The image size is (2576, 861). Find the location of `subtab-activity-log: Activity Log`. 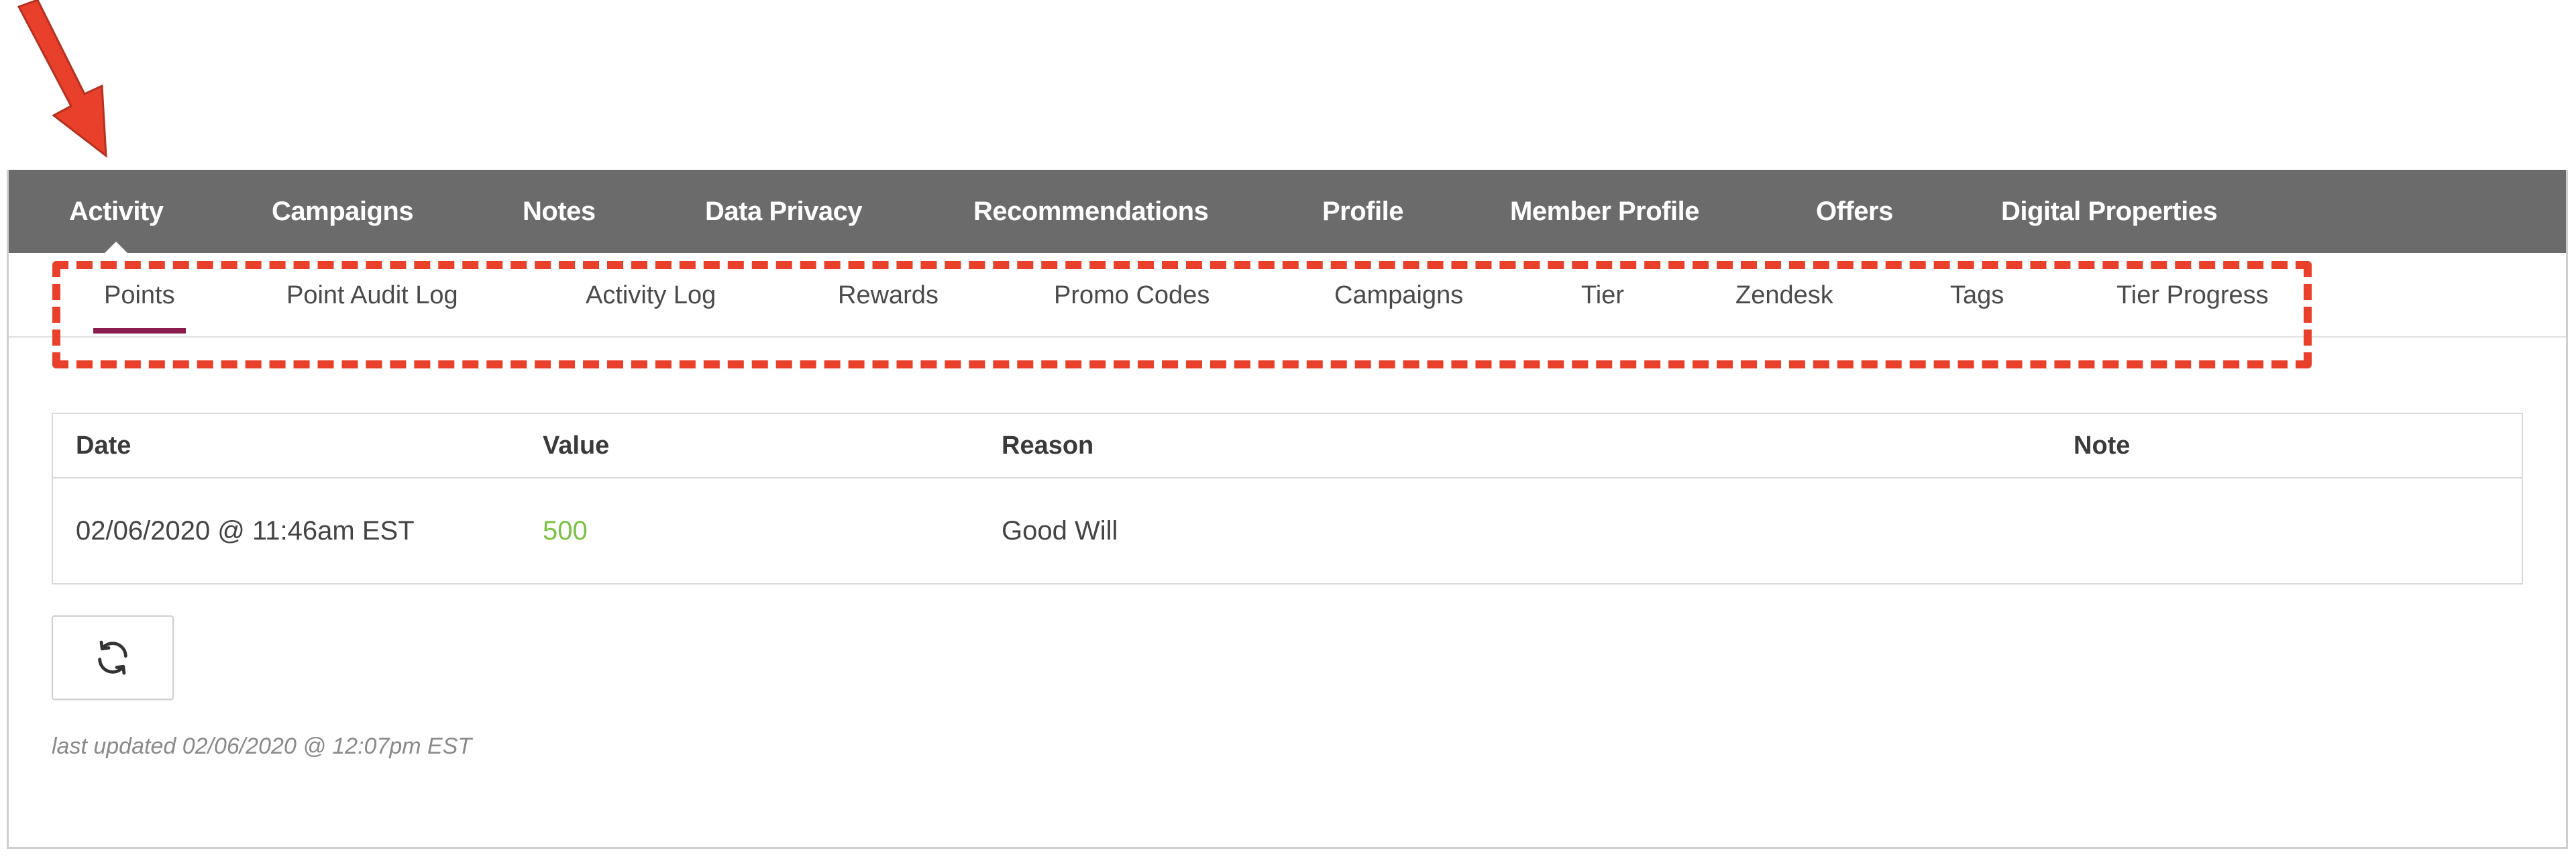

subtab-activity-log: Activity Log is located at coordinates (651, 295).